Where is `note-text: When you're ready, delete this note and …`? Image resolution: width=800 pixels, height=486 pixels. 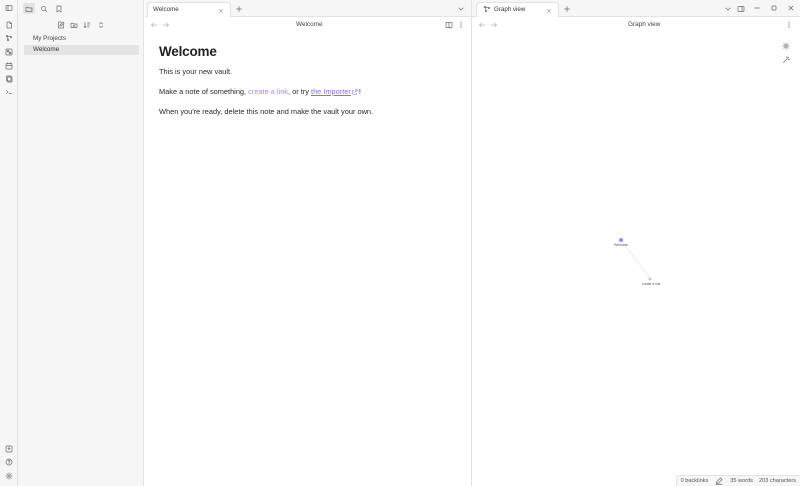 note-text: When you're ready, delete this note and … is located at coordinates (266, 111).